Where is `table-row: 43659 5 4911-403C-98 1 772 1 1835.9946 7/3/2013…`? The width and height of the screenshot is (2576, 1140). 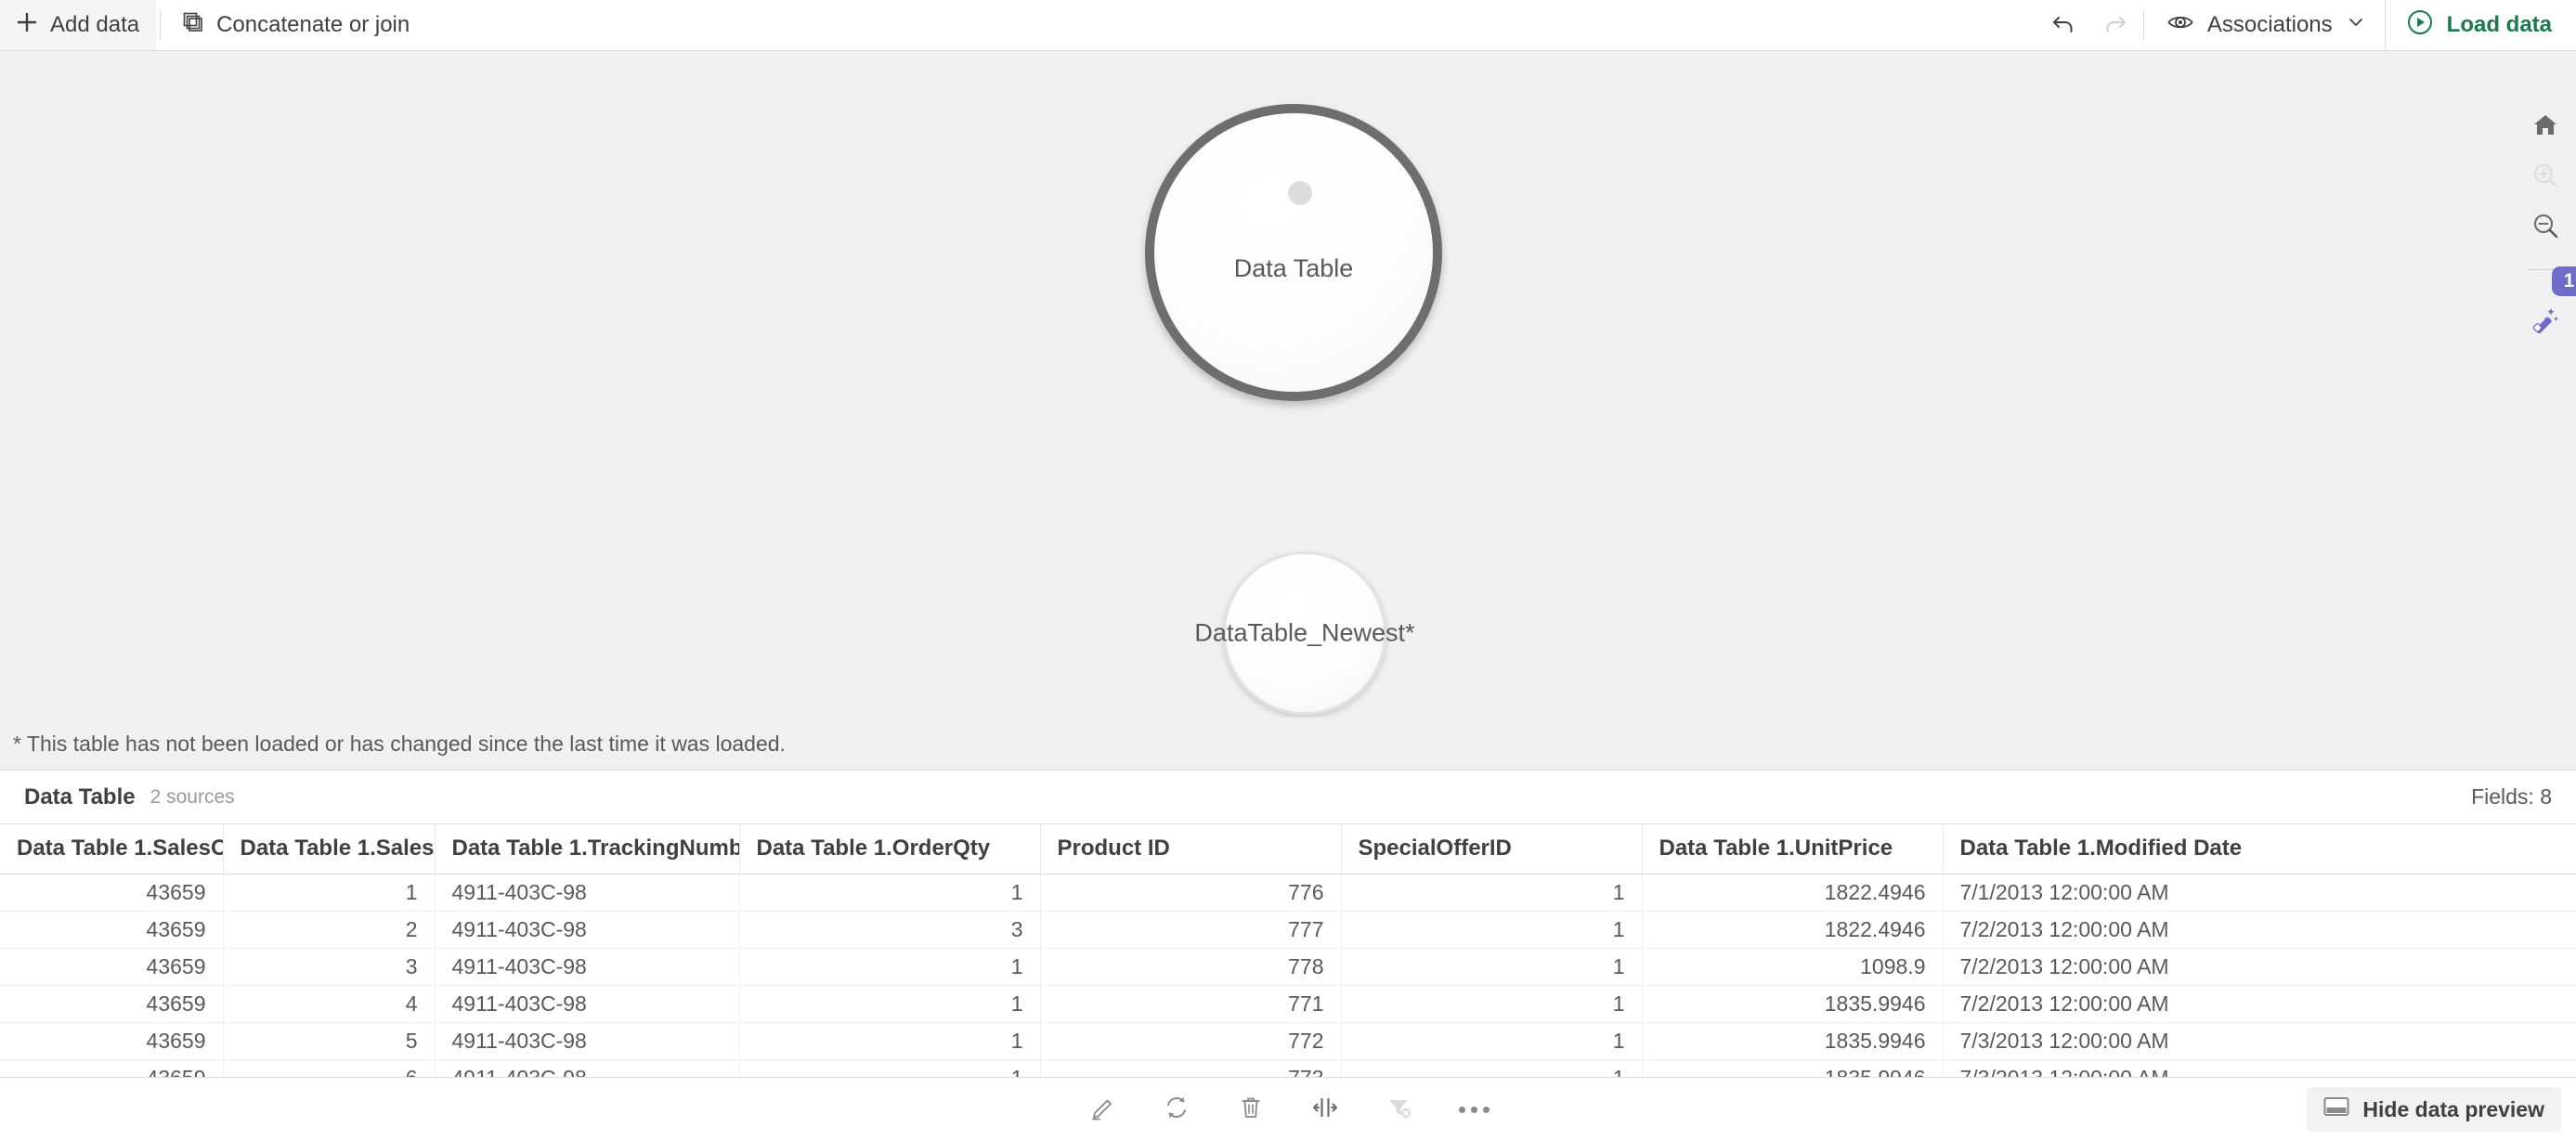
table-row: 43659 5 4911-403C-98 1 772 1 1835.9946 7/3/2013… is located at coordinates (1288, 1041).